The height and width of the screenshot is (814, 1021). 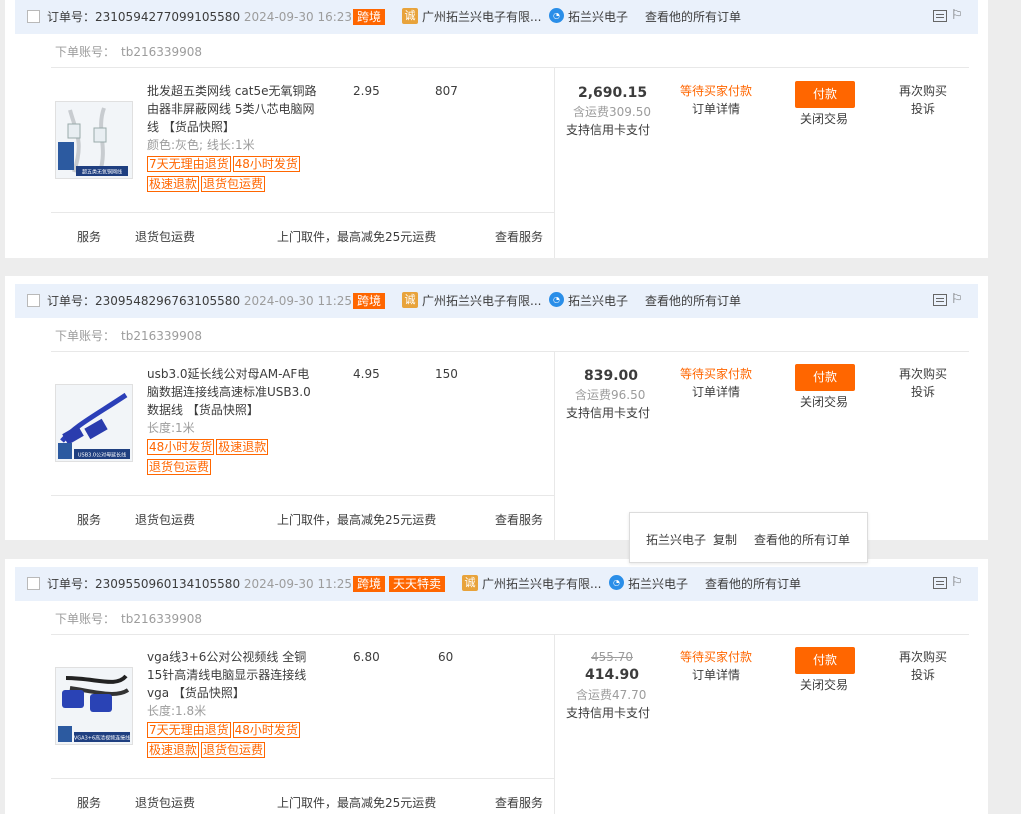 I want to click on product-title-link: 批发超五类网线 cat5e无氧铜路由器非屏蔽网线 5类八芯电脑网线 【货品快照】, so click(x=233, y=109).